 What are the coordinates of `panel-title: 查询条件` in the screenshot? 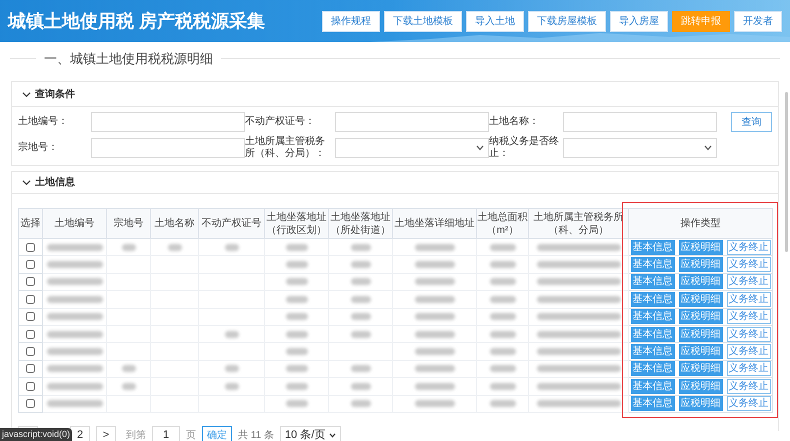 It's located at (55, 95).